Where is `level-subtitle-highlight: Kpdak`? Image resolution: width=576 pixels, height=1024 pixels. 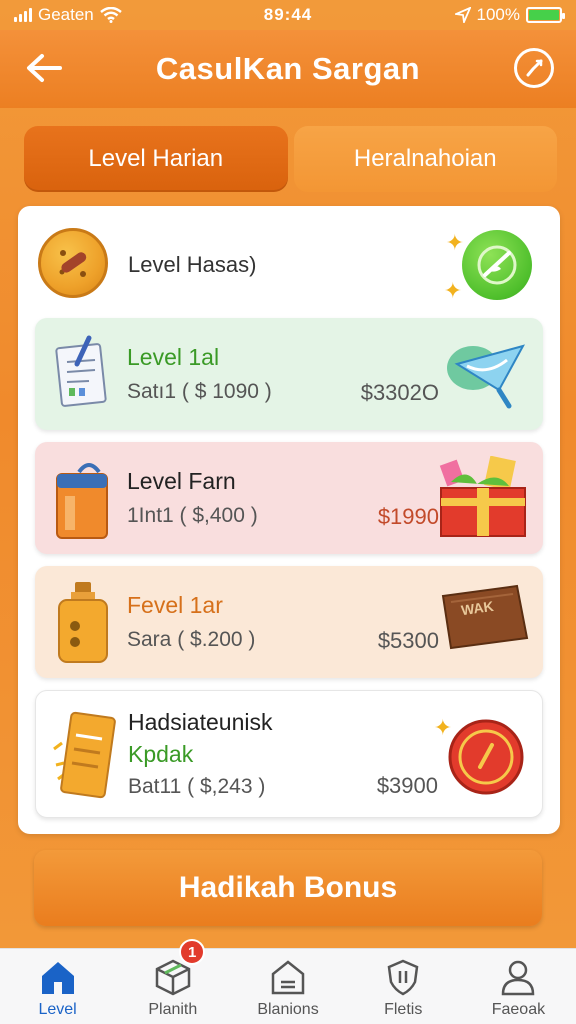
level-subtitle-highlight: Kpdak is located at coordinates (161, 754).